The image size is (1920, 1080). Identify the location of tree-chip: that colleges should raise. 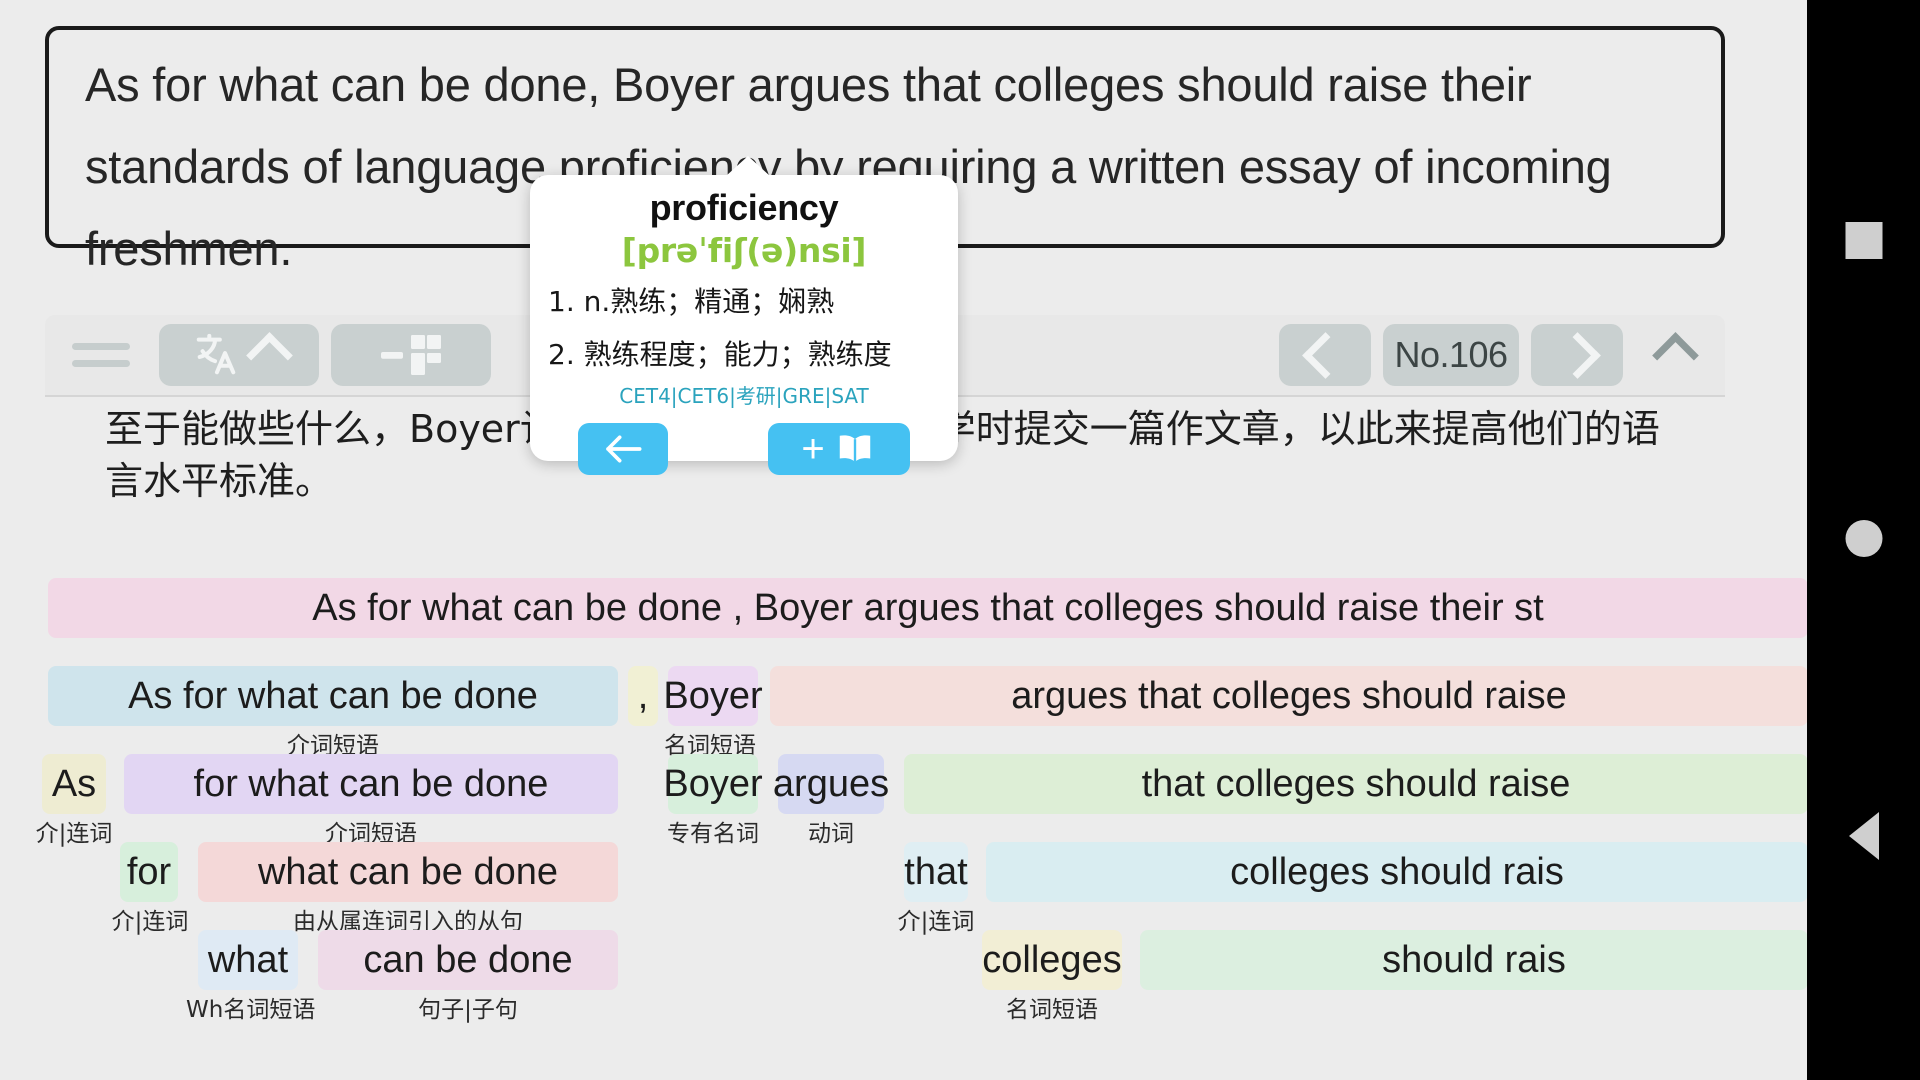
(1356, 784).